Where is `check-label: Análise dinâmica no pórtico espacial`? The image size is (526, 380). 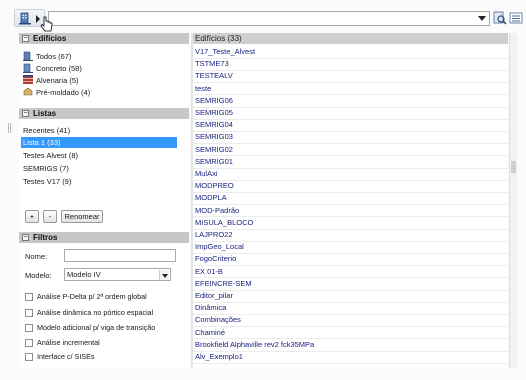
check-label: Análise dinâmica no pórtico espacial is located at coordinates (95, 312).